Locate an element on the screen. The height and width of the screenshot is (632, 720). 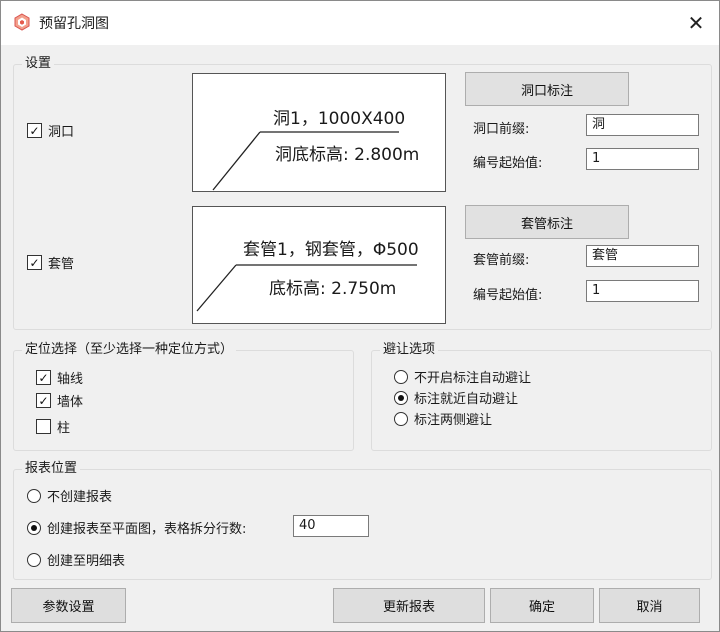
settings-legend: 设置 is located at coordinates (38, 64).